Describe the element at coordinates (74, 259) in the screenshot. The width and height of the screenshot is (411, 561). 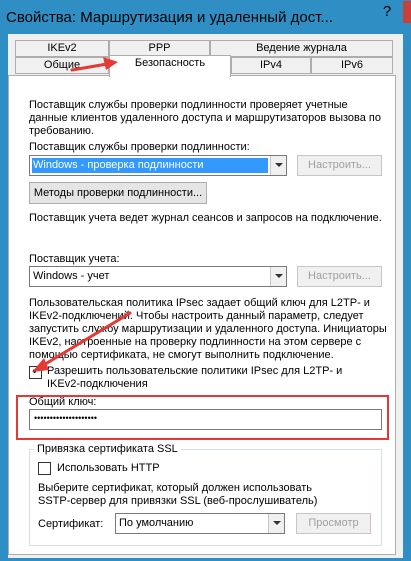
I see `accounting-provider-label: Поставщик учета:` at that location.